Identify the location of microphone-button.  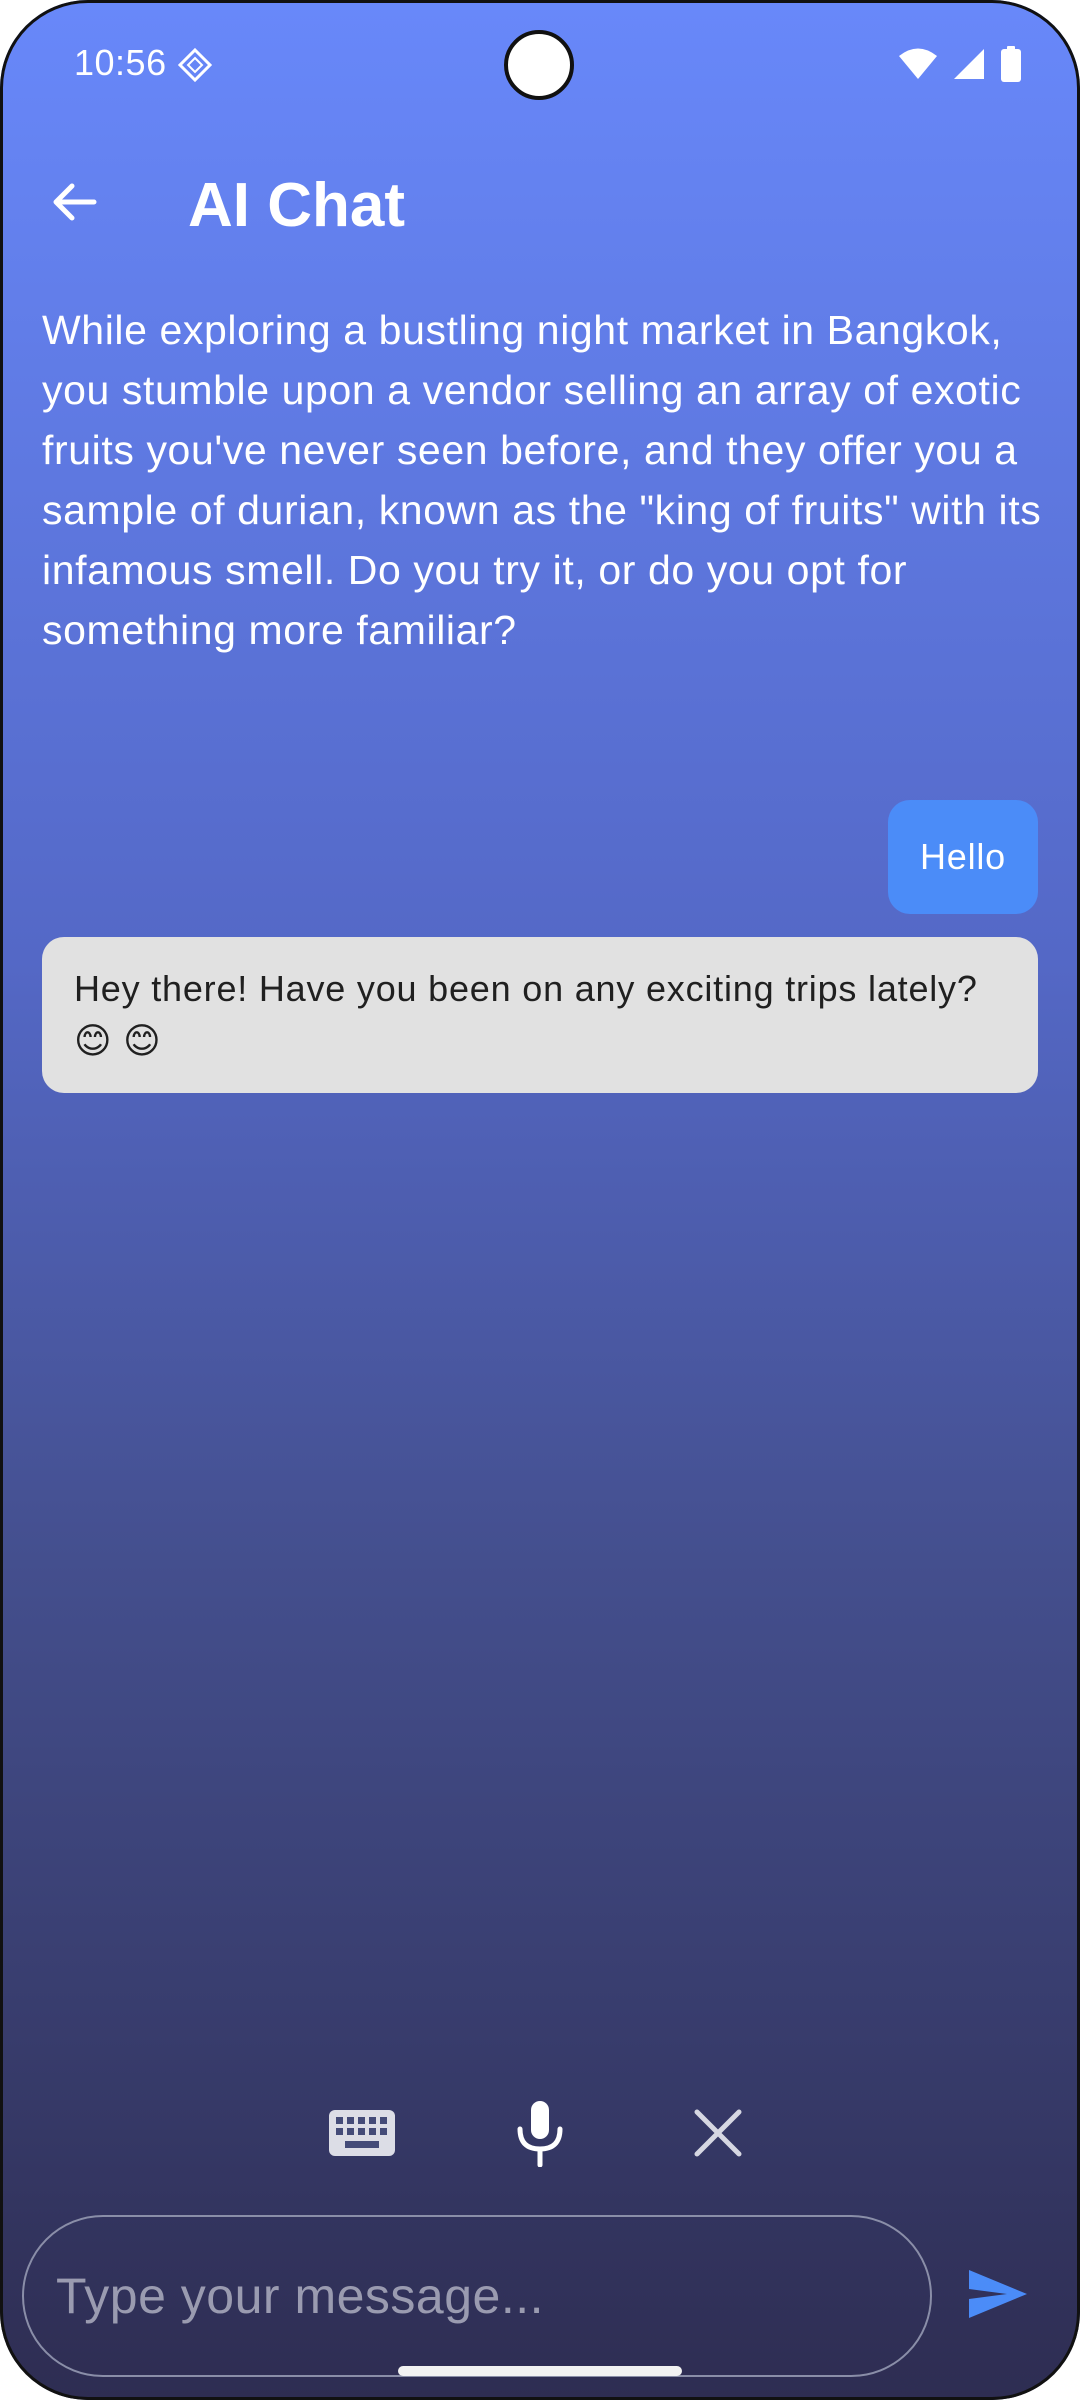
(540, 2135).